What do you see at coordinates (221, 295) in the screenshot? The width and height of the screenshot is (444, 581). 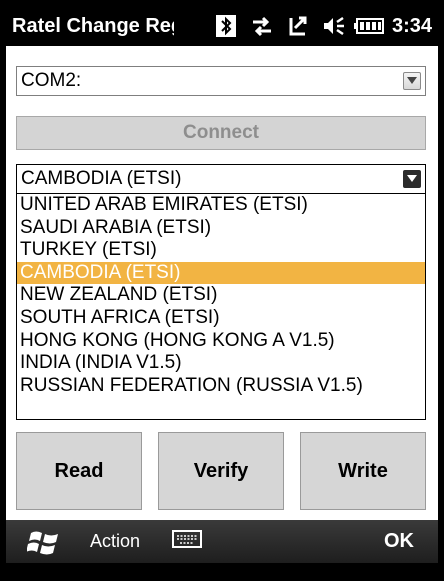 I see `list-item: NEW ZEALAND (ETSI)` at bounding box center [221, 295].